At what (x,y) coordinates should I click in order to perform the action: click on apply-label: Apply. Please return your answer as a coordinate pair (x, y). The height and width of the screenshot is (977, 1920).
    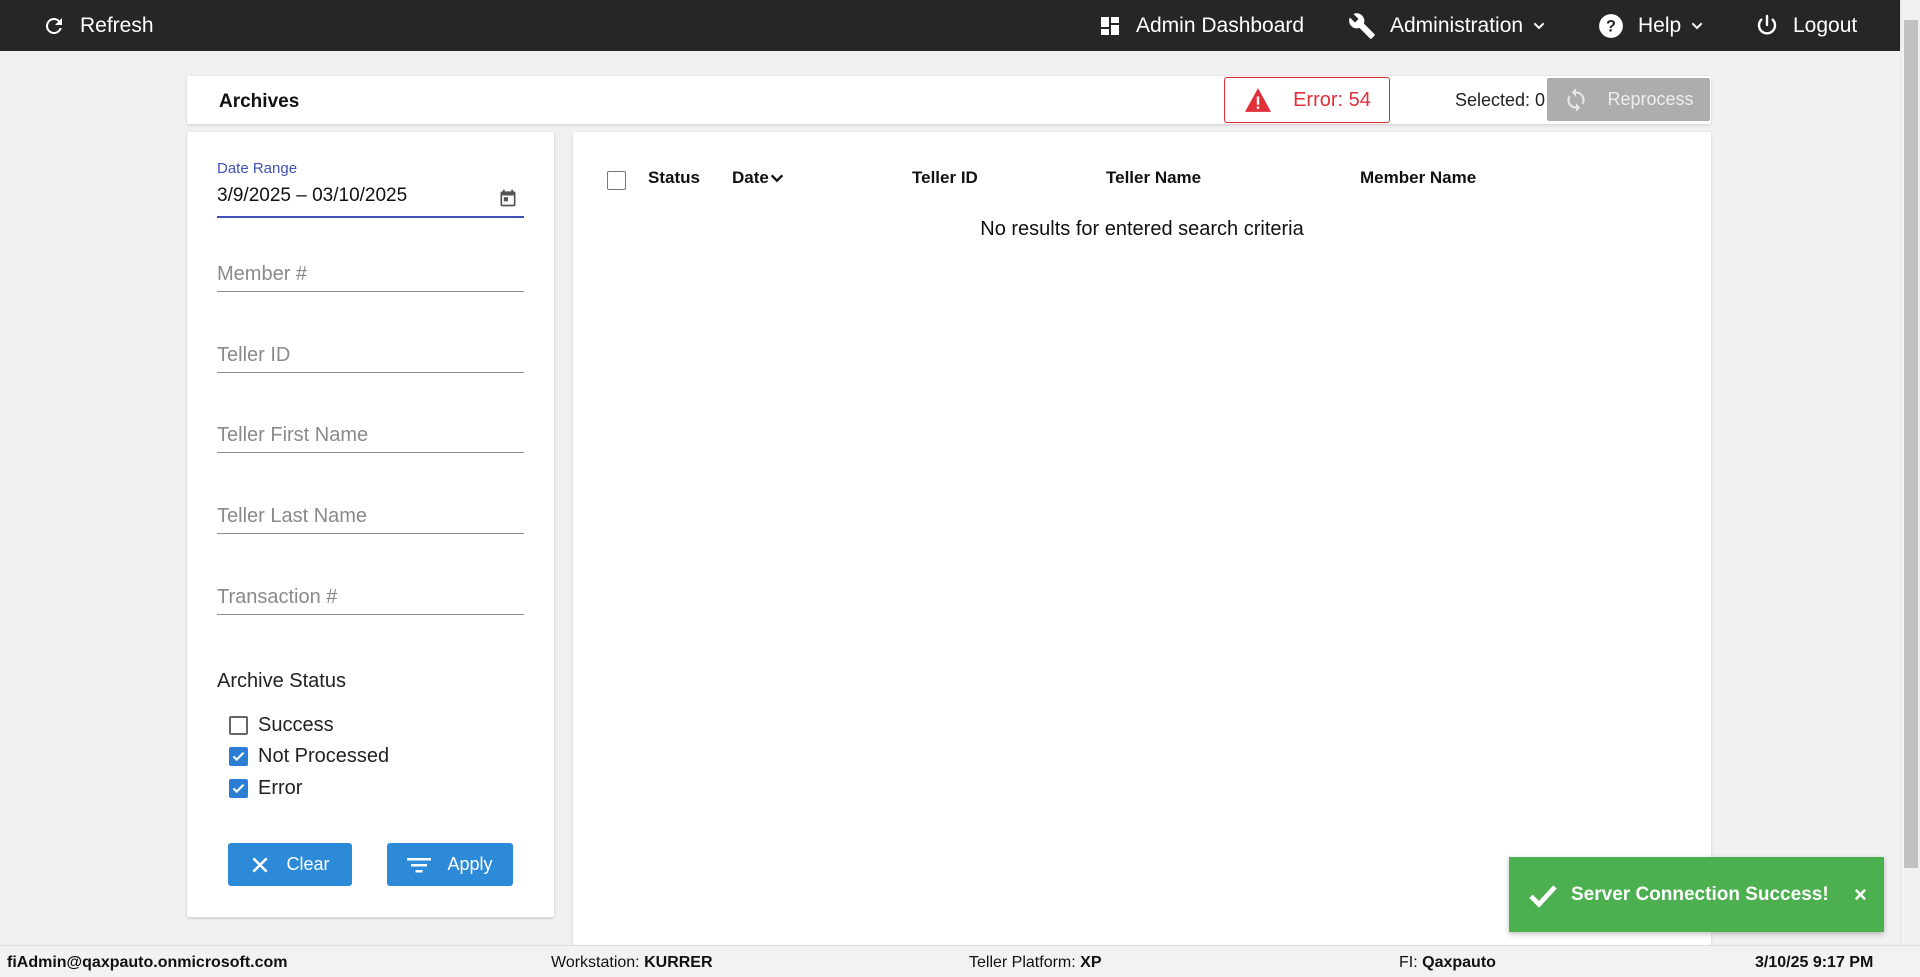
    Looking at the image, I should click on (470, 864).